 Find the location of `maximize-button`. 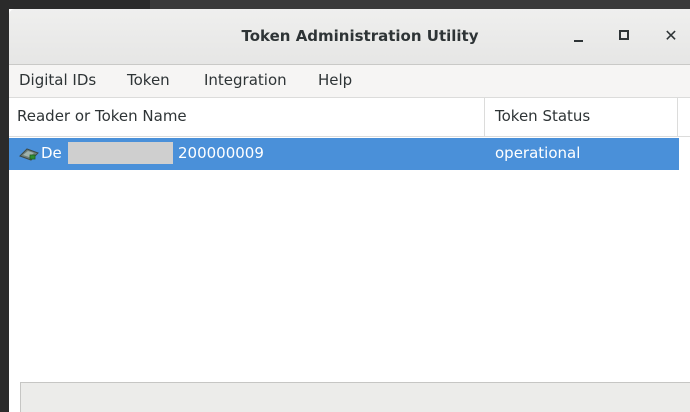

maximize-button is located at coordinates (624, 36).